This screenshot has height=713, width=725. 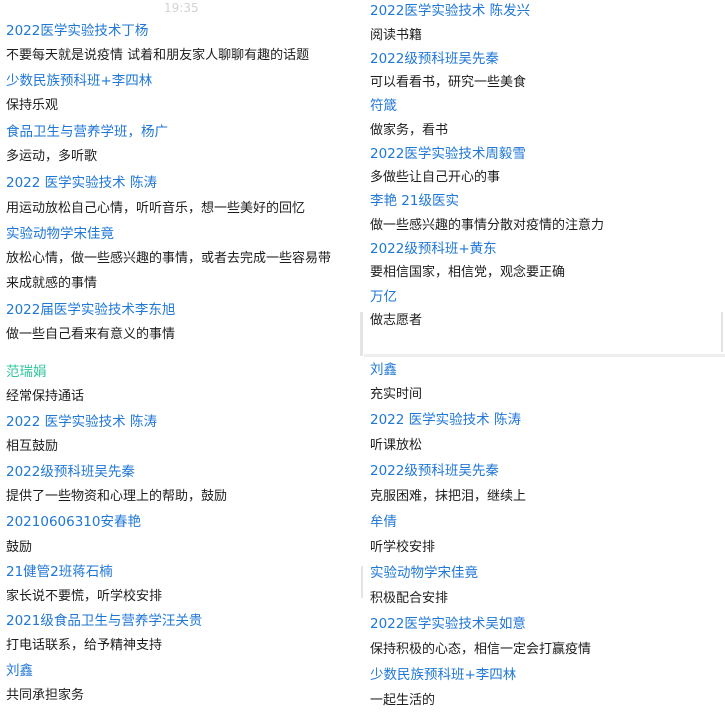 I want to click on sender-name: 符箴, so click(x=545, y=106).